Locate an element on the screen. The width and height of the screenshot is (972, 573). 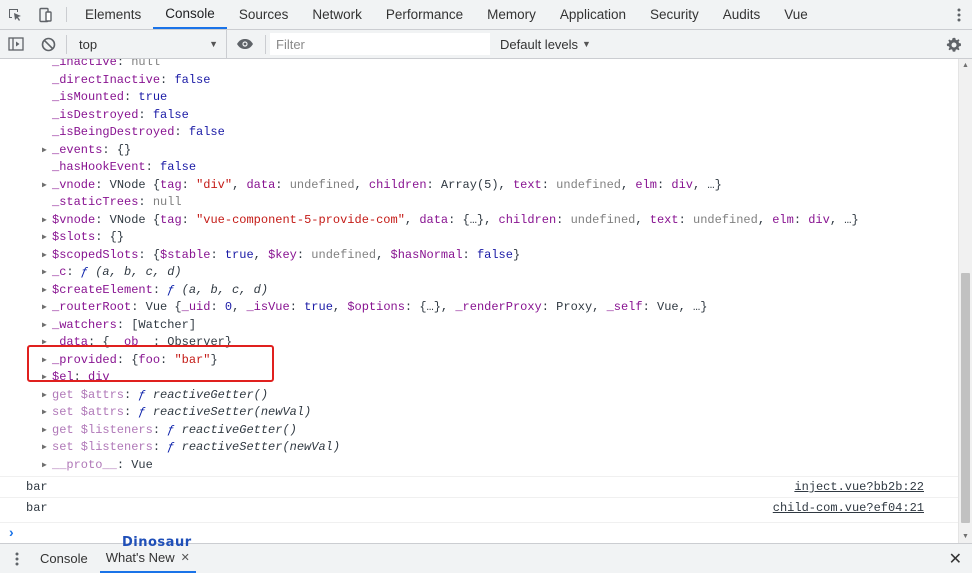
property-value-token: "div" is located at coordinates (214, 184).